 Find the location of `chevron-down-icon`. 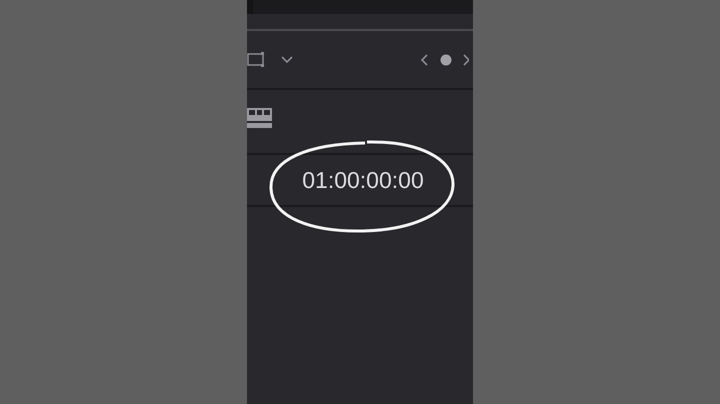

chevron-down-icon is located at coordinates (287, 60).